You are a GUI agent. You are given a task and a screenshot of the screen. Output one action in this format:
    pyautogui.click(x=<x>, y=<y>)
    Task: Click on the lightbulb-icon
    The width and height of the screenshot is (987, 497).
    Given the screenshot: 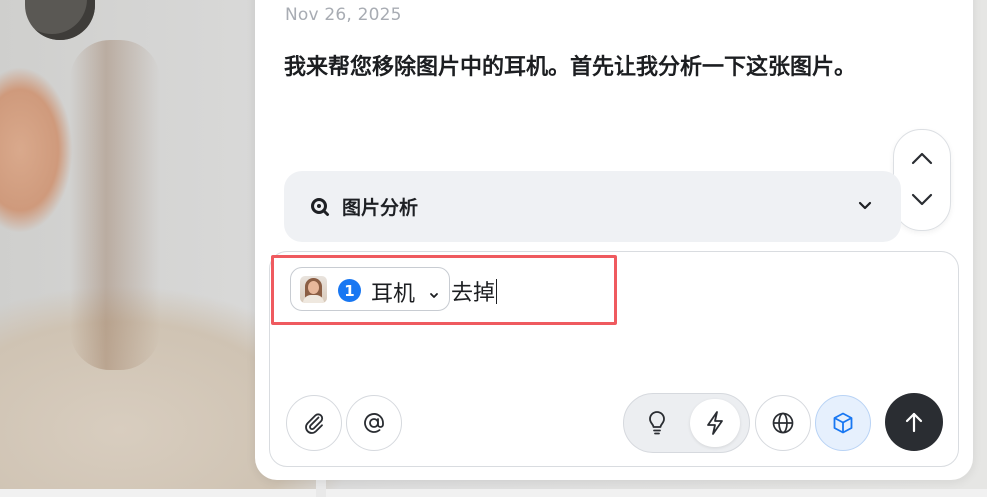 What is the action you would take?
    pyautogui.click(x=657, y=423)
    